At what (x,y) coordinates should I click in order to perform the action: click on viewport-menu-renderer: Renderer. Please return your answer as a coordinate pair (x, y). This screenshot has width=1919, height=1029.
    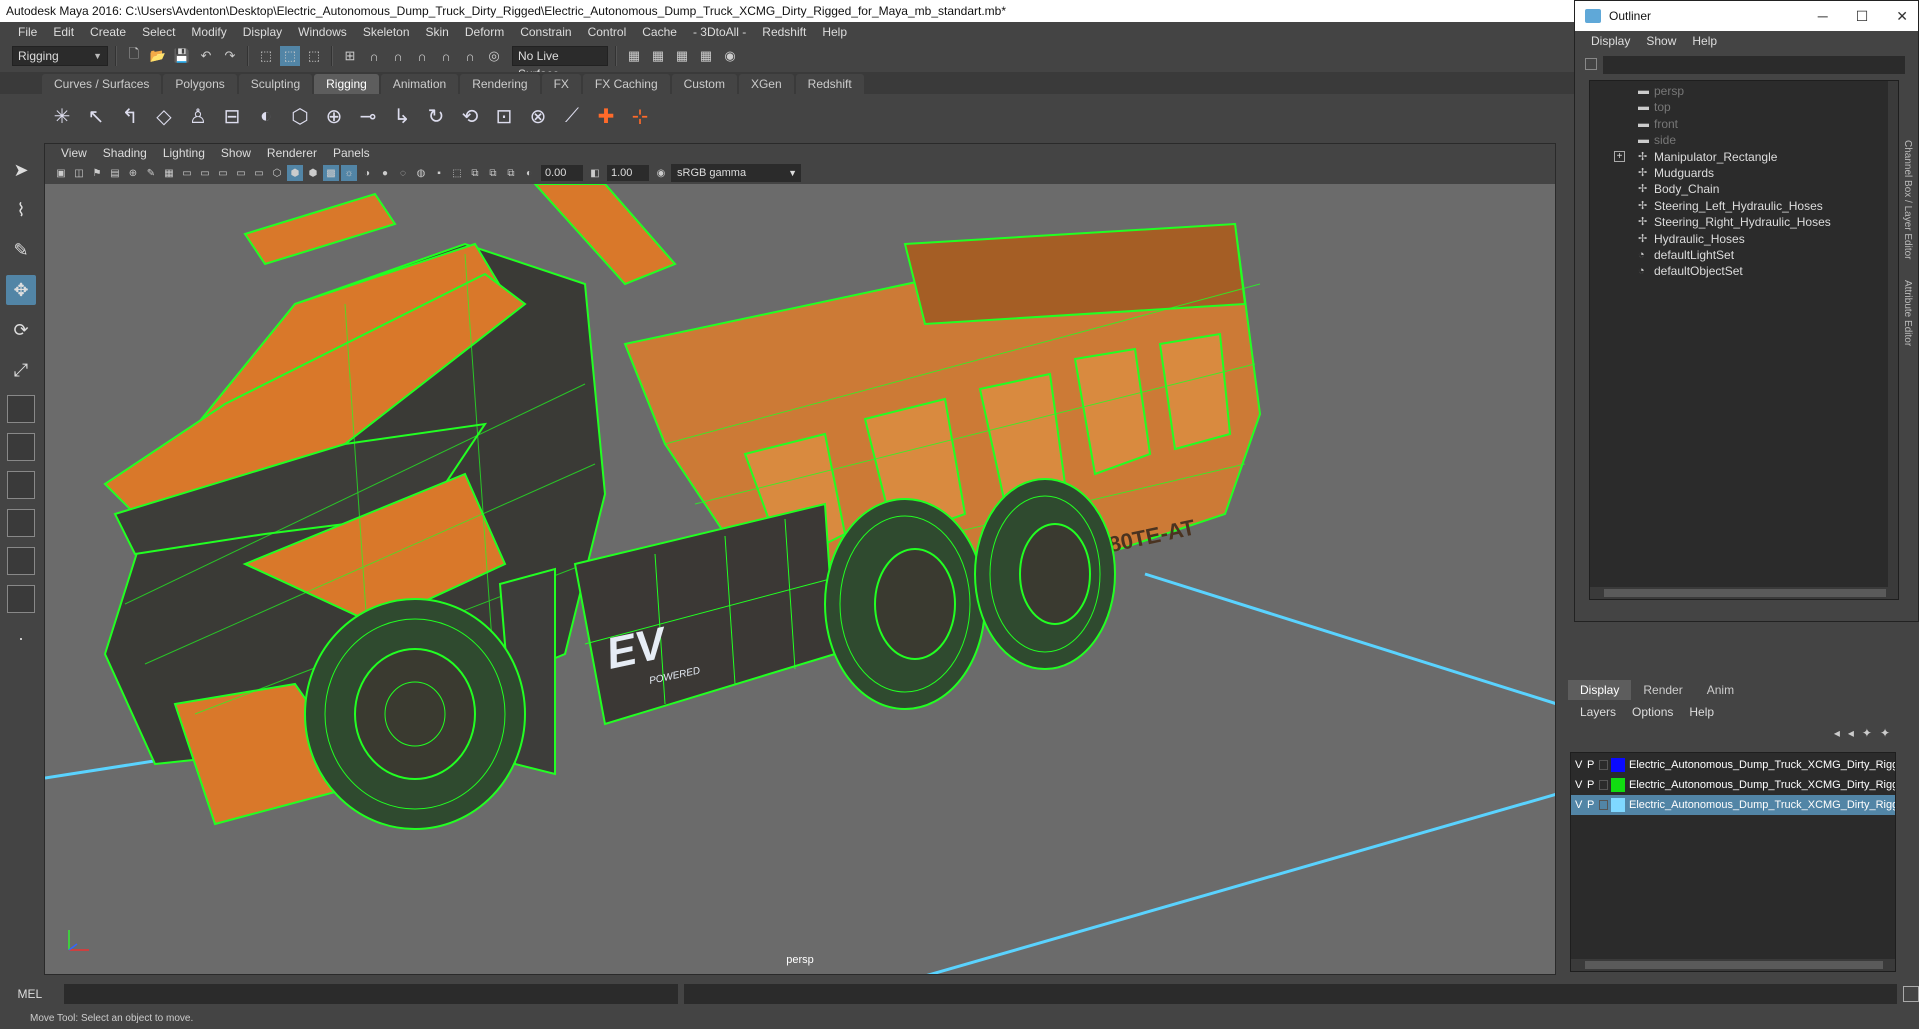
    Looking at the image, I should click on (292, 153).